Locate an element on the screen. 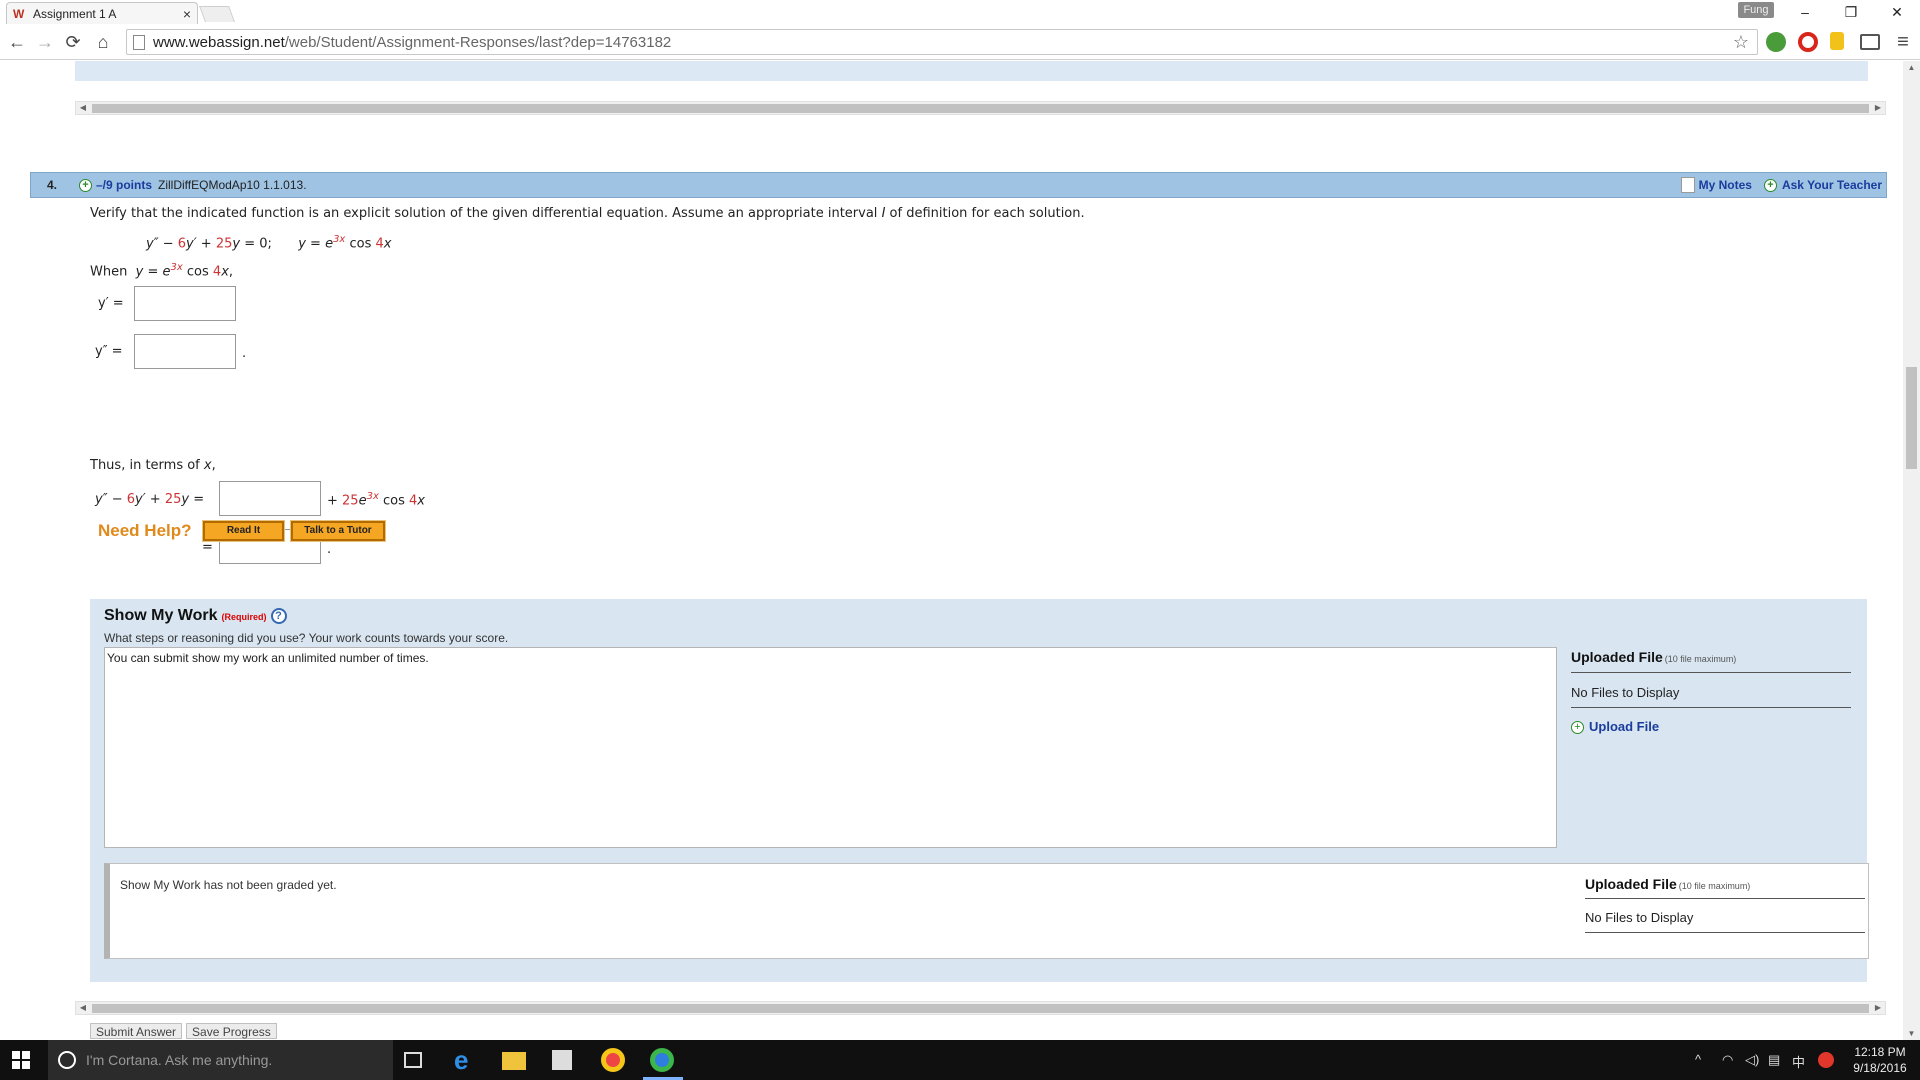 This screenshot has height=1080, width=1920. windows-start-icon is located at coordinates (21, 1060).